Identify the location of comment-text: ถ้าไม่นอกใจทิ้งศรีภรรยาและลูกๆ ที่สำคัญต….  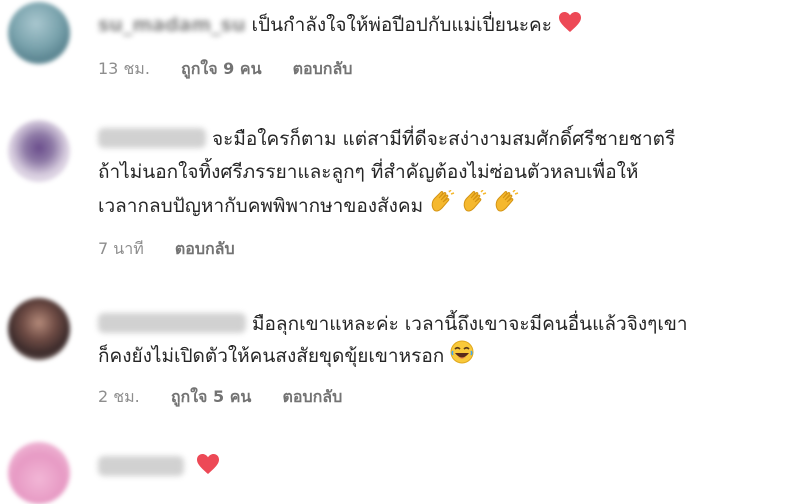
(368, 172).